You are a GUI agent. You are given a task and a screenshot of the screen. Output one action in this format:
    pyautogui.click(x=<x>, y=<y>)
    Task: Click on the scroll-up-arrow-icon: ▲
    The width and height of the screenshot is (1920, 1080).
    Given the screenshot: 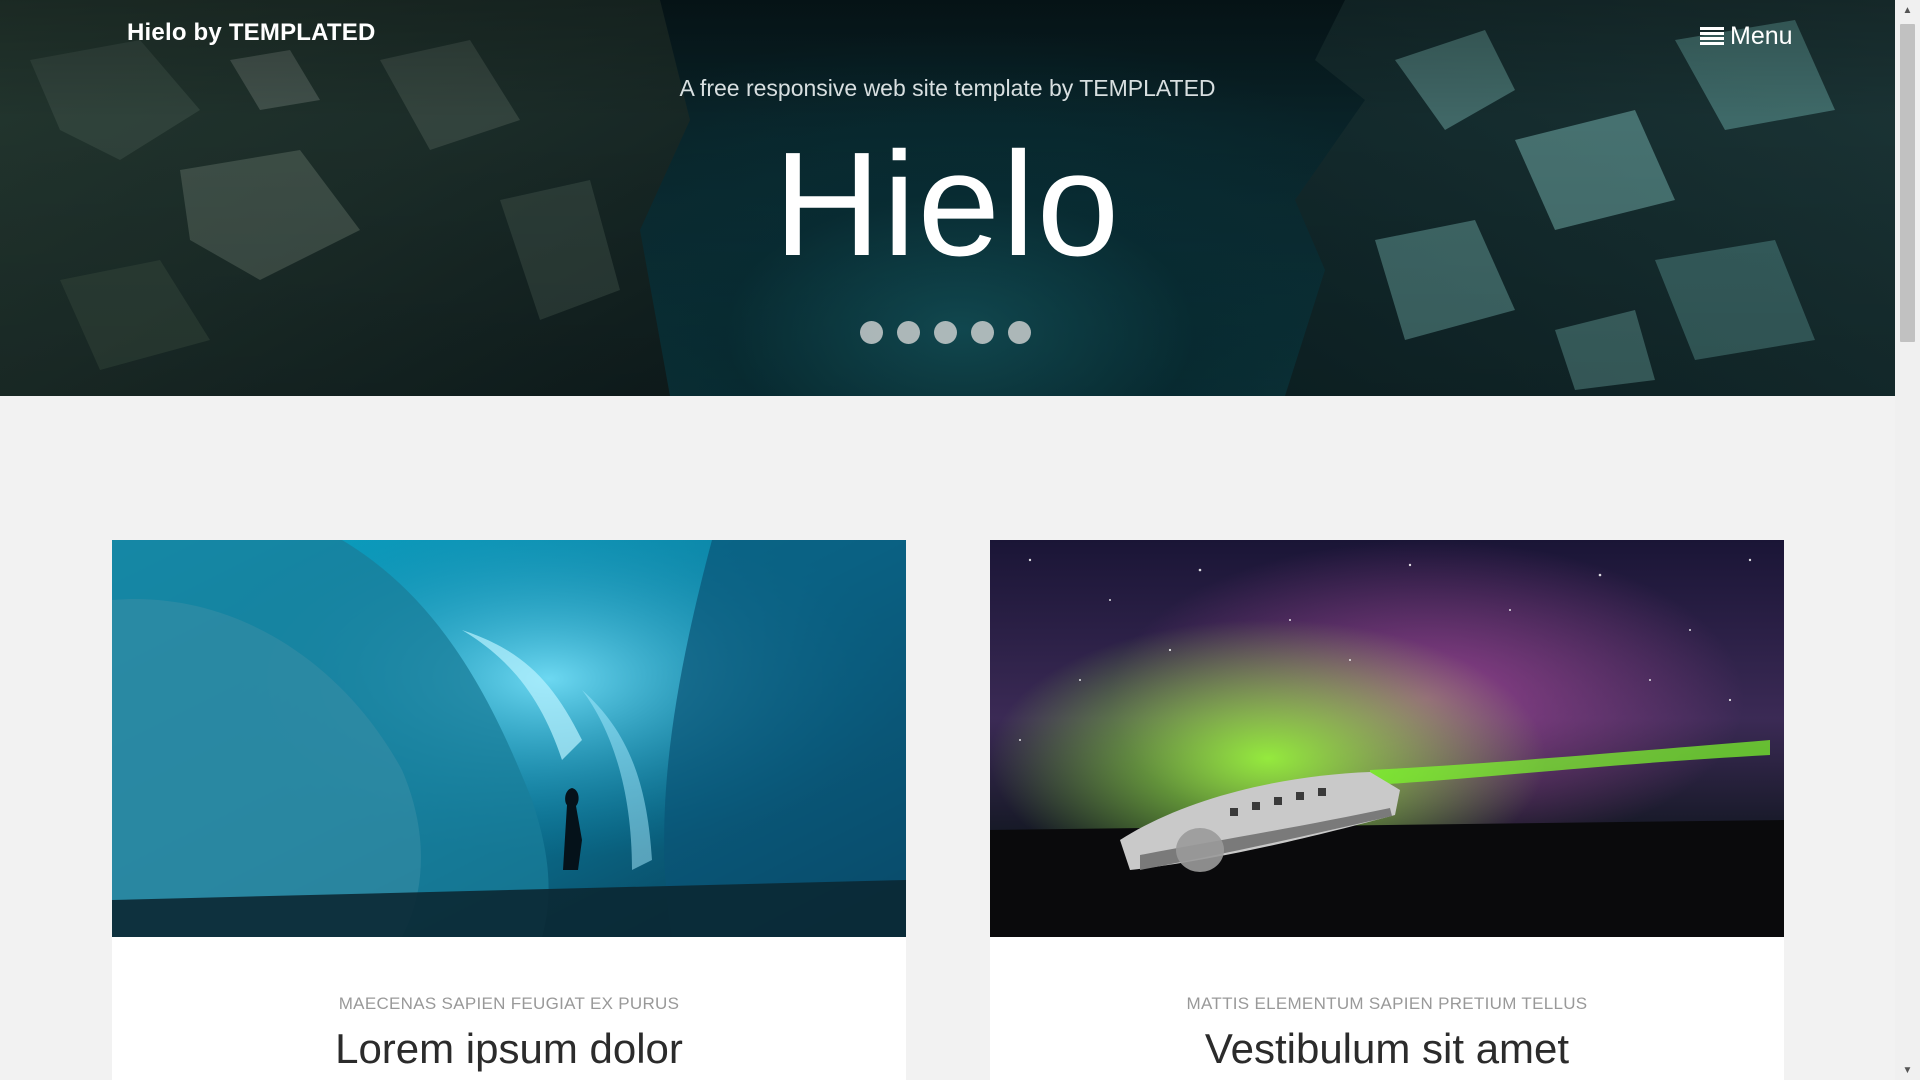 What is the action you would take?
    pyautogui.click(x=1907, y=10)
    